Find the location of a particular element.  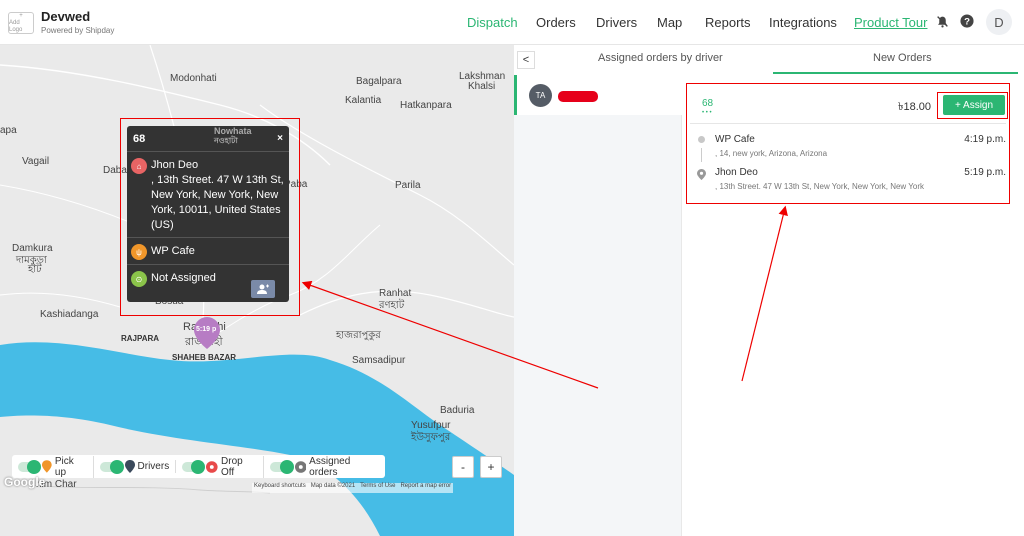

map-label: Hatkanpara is located at coordinates (426, 105).